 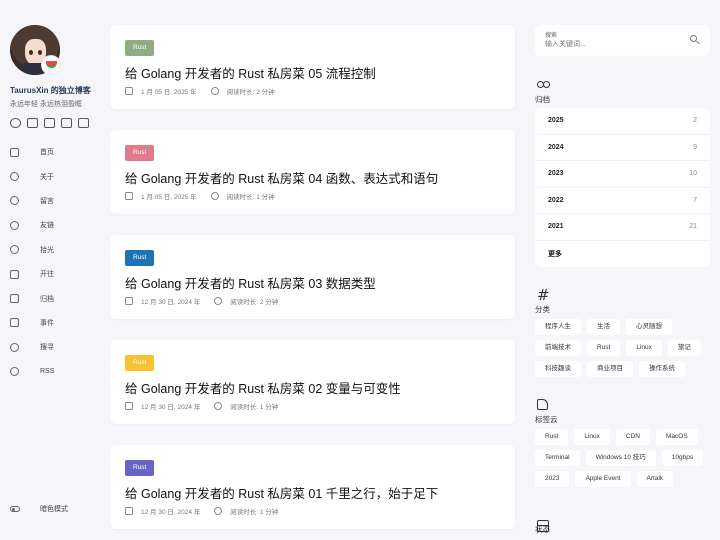 What do you see at coordinates (622, 254) in the screenshot?
I see `archive-more-link: 更多` at bounding box center [622, 254].